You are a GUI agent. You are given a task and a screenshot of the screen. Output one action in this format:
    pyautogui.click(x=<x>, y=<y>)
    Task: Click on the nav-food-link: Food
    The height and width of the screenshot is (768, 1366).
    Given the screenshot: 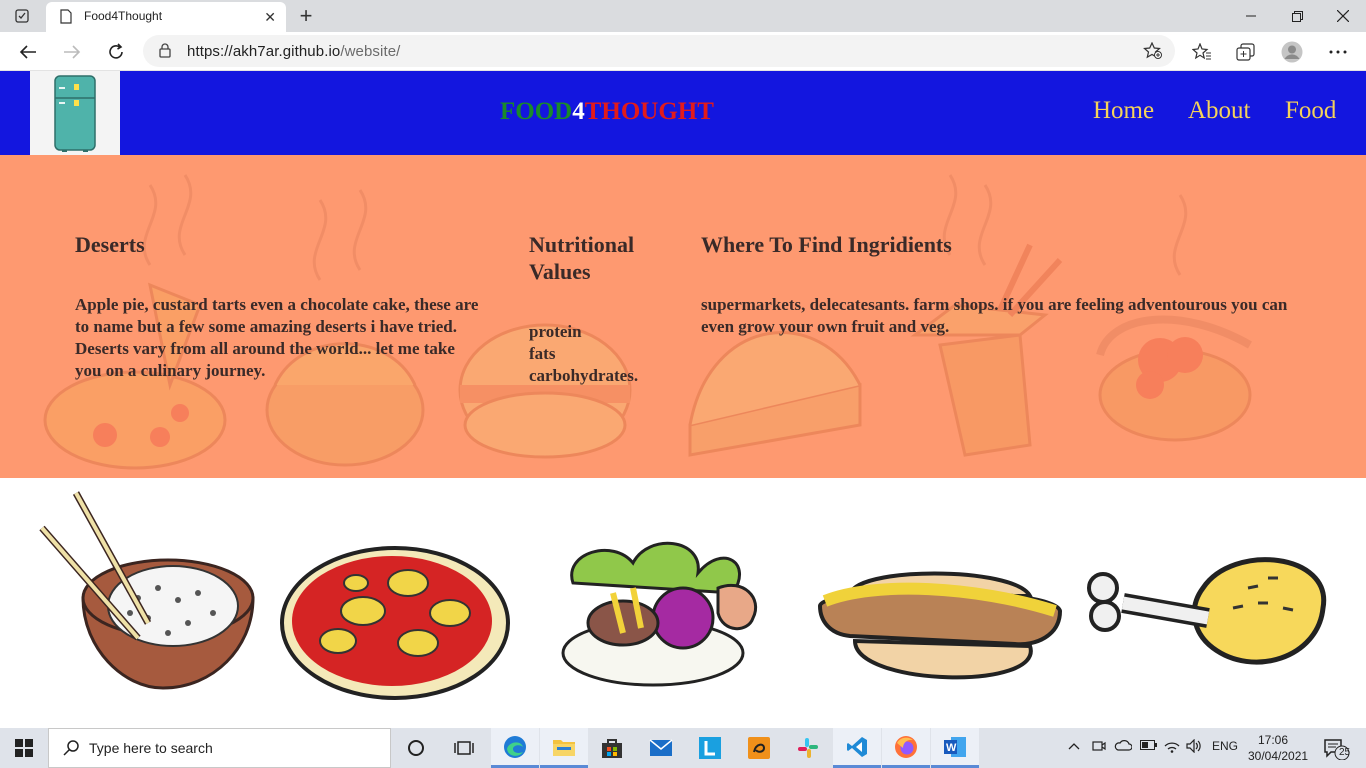 What is the action you would take?
    pyautogui.click(x=1310, y=111)
    